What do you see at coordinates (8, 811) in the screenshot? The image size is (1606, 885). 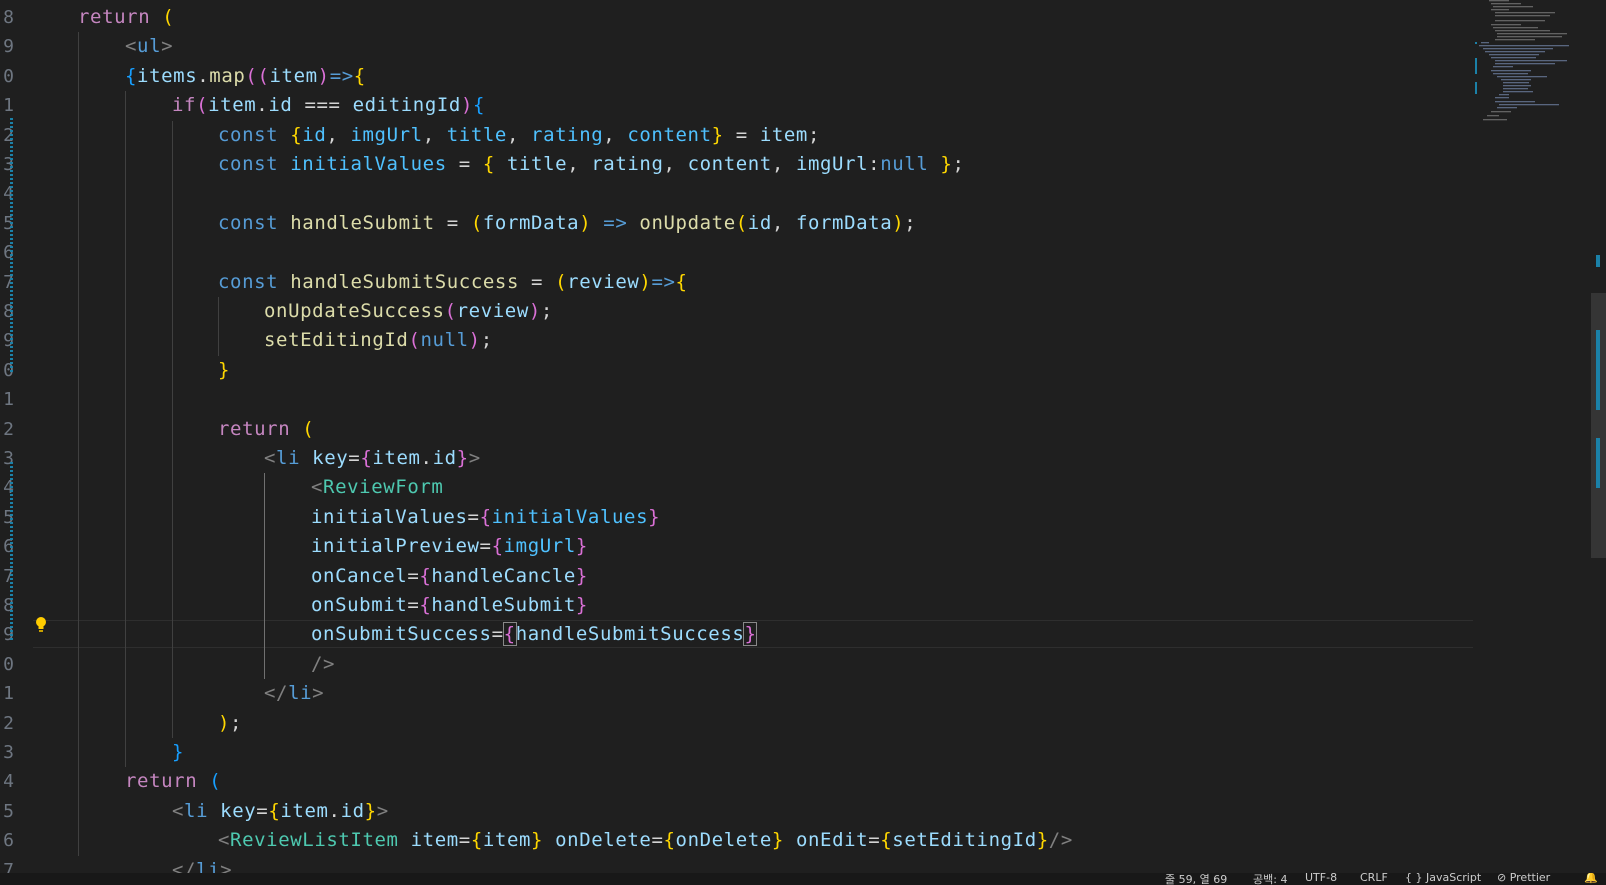 I see `line-number: 5` at bounding box center [8, 811].